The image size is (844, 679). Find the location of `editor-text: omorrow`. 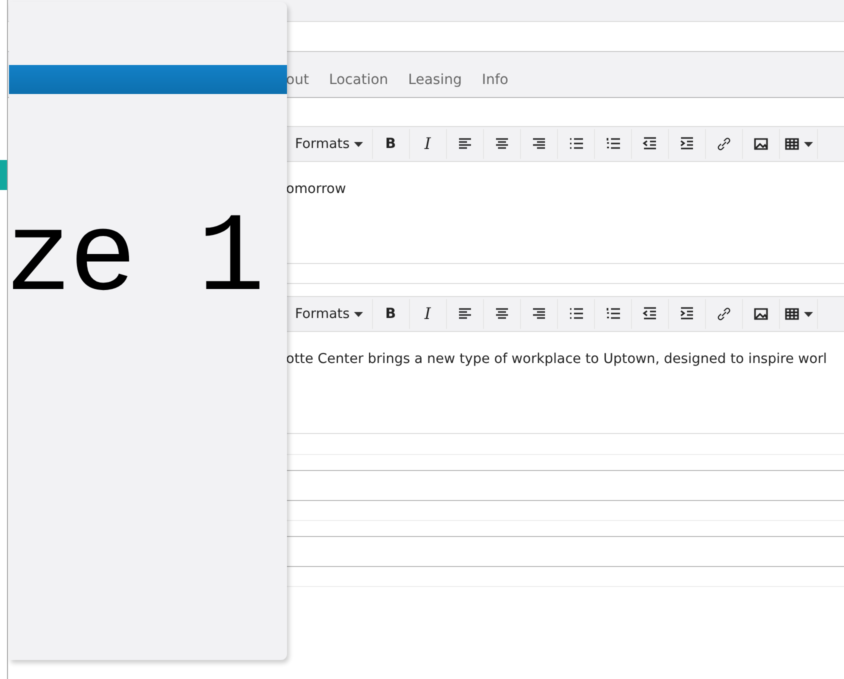

editor-text: omorrow is located at coordinates (565, 212).